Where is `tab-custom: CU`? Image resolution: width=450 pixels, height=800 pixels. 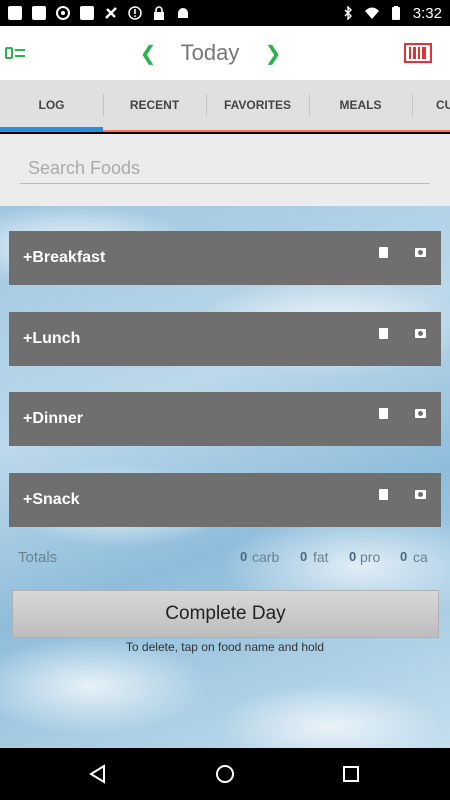 tab-custom: CU is located at coordinates (431, 105).